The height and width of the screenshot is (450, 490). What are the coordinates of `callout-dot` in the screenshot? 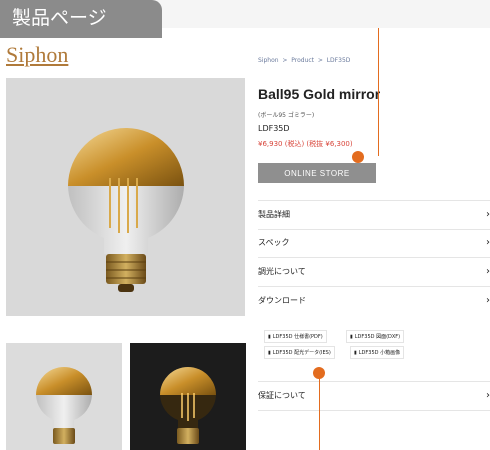 It's located at (358, 157).